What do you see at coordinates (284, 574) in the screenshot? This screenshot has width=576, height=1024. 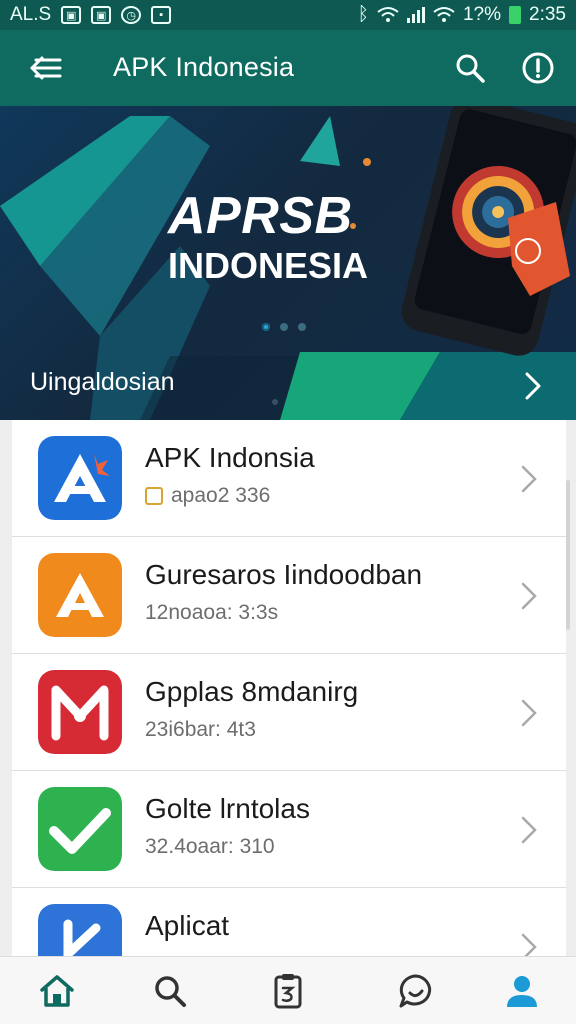 I see `app-name: Guresaros Iindoodban` at bounding box center [284, 574].